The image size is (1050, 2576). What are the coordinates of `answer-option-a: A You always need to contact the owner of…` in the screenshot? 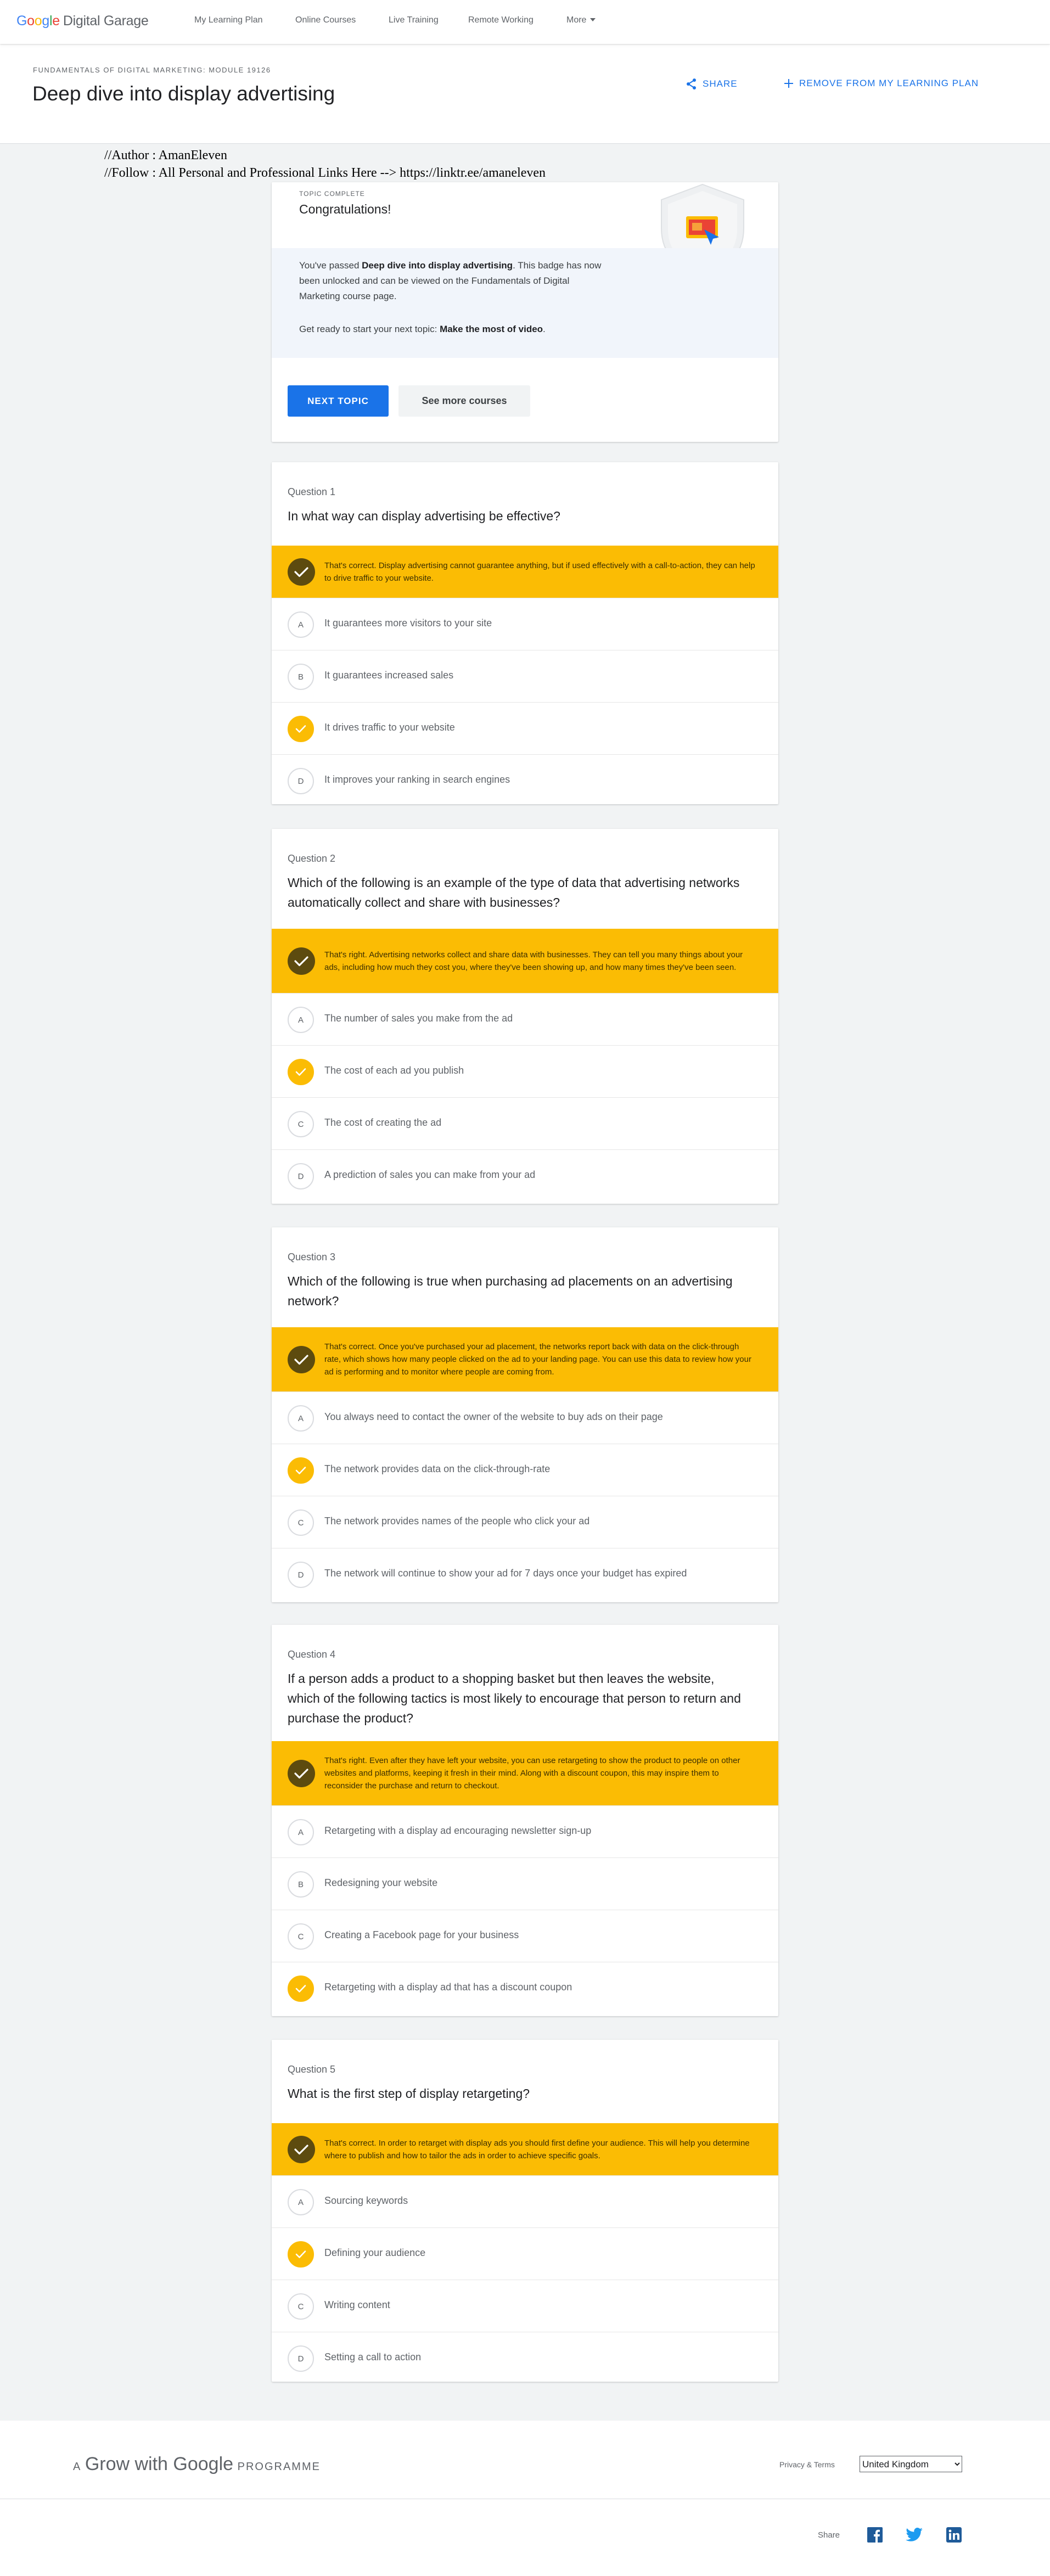 It's located at (525, 1417).